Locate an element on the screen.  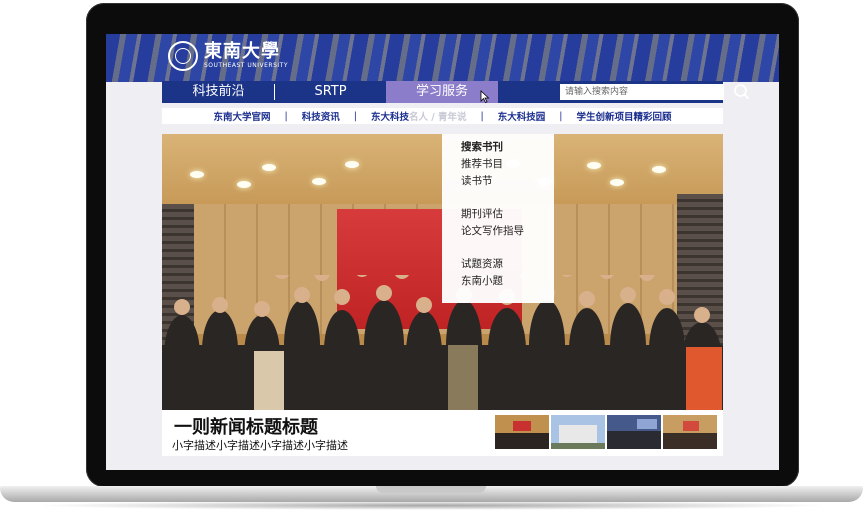
news-title: 一则新闻标题标题 is located at coordinates (246, 426).